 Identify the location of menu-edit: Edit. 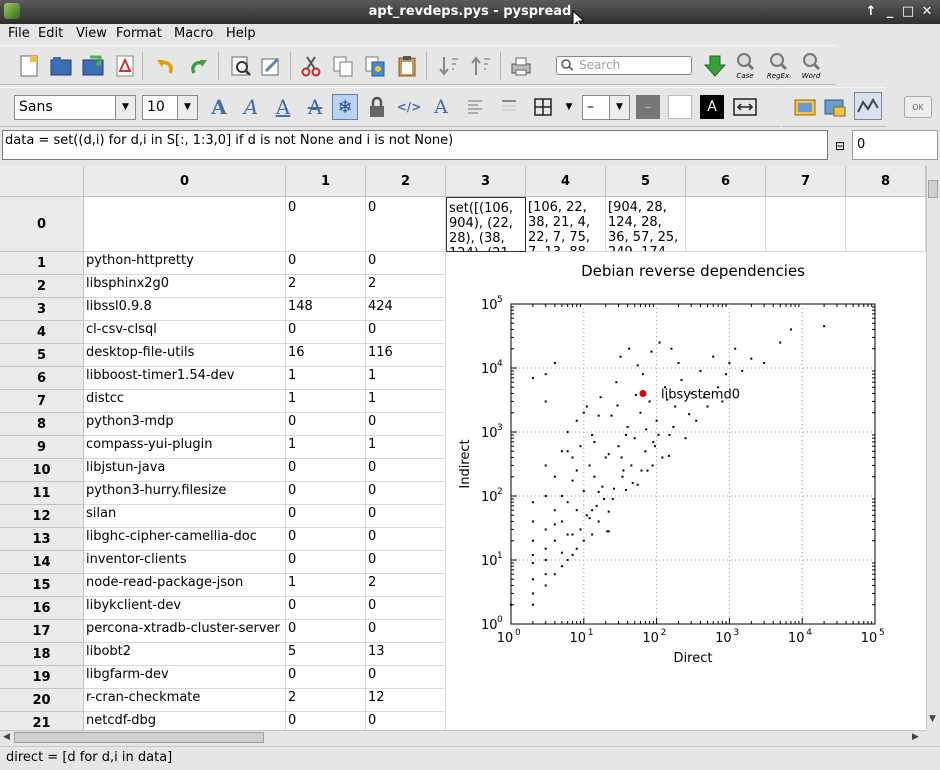
(50, 33).